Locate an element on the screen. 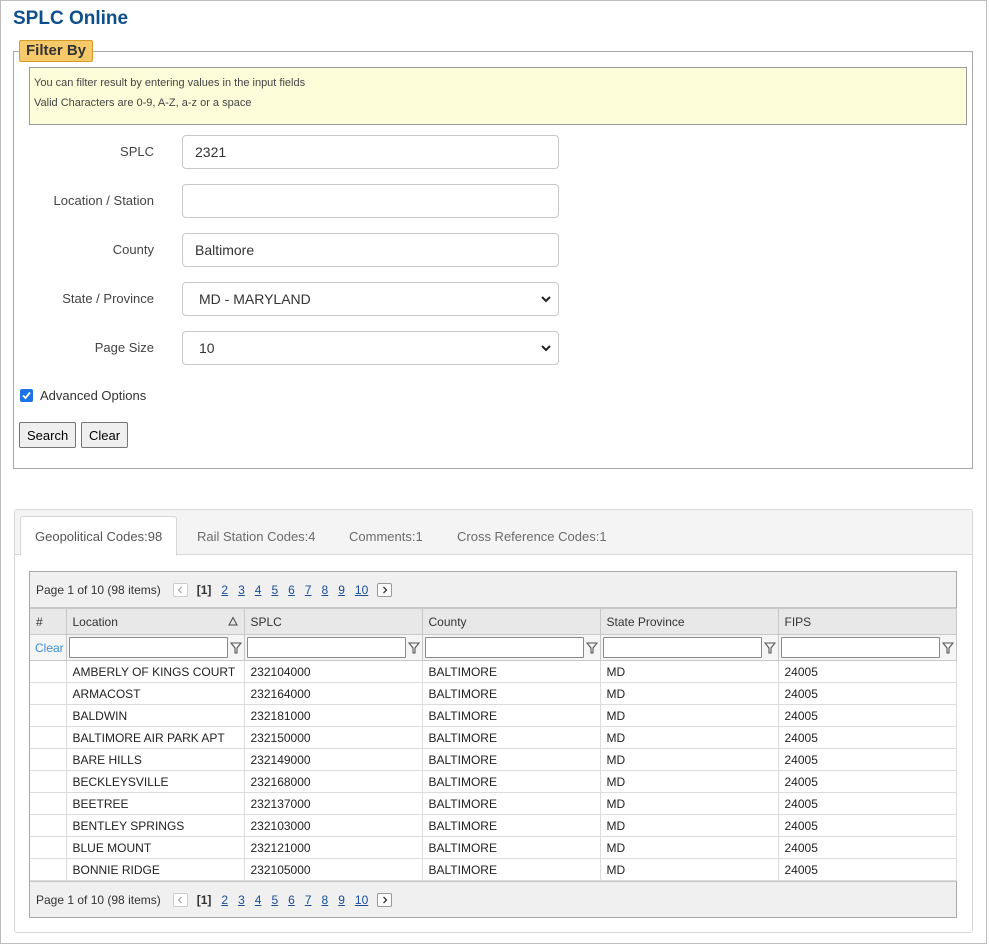 This screenshot has height=947, width=989. tab-rail-station-codes: Rail Station Codes:4 is located at coordinates (256, 536).